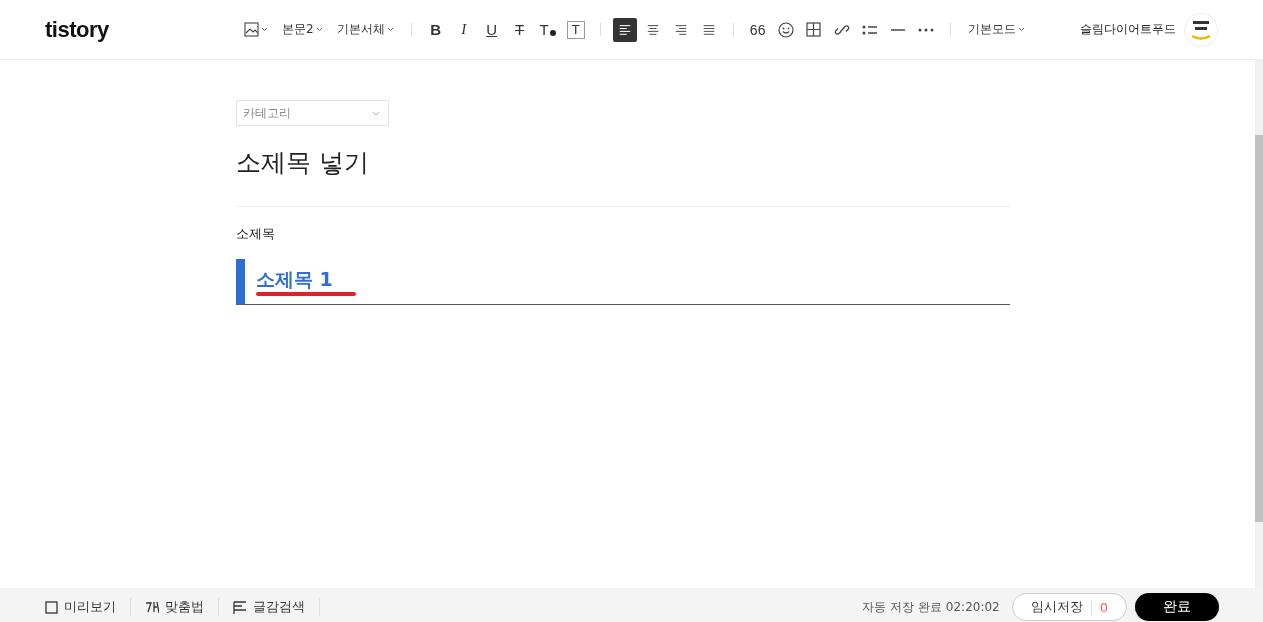  What do you see at coordinates (135, 29) in the screenshot?
I see `tistory-logo: tistory` at bounding box center [135, 29].